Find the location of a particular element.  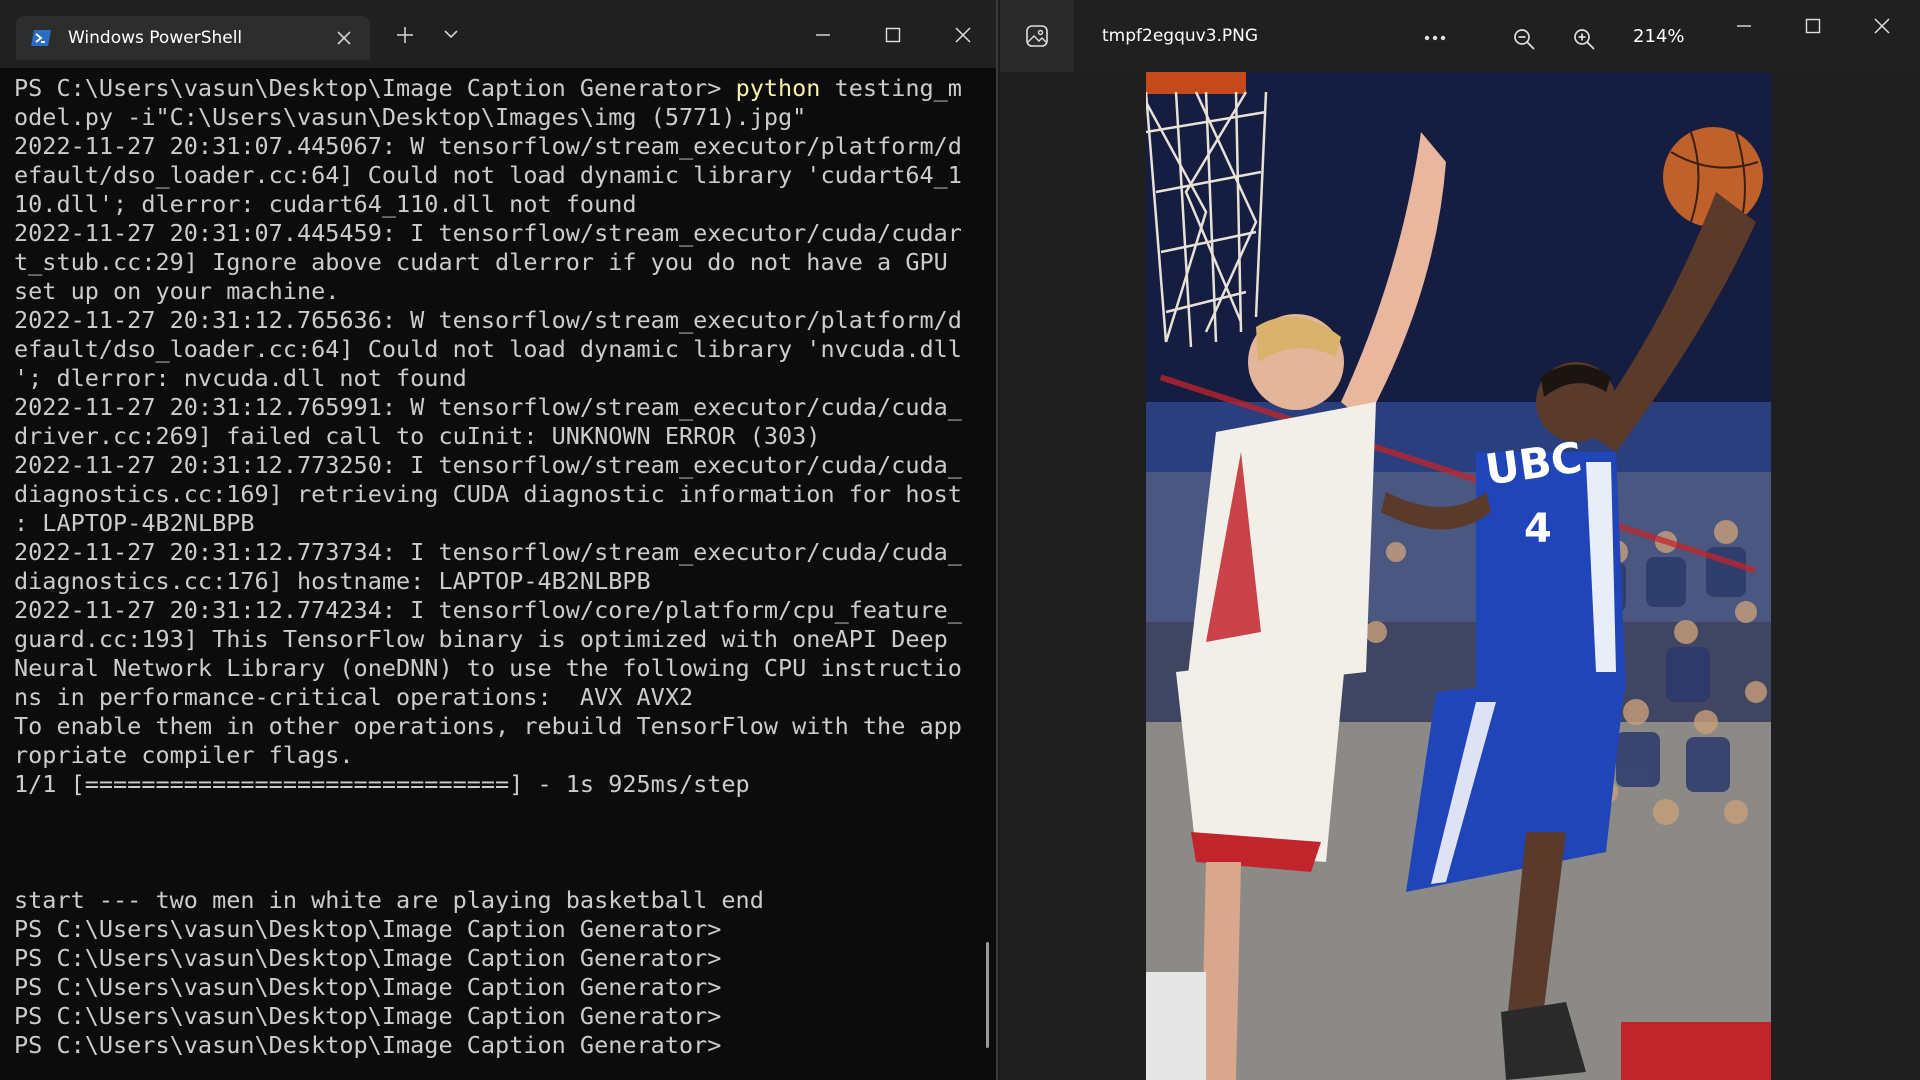

chevron-down-icon is located at coordinates (451, 34).